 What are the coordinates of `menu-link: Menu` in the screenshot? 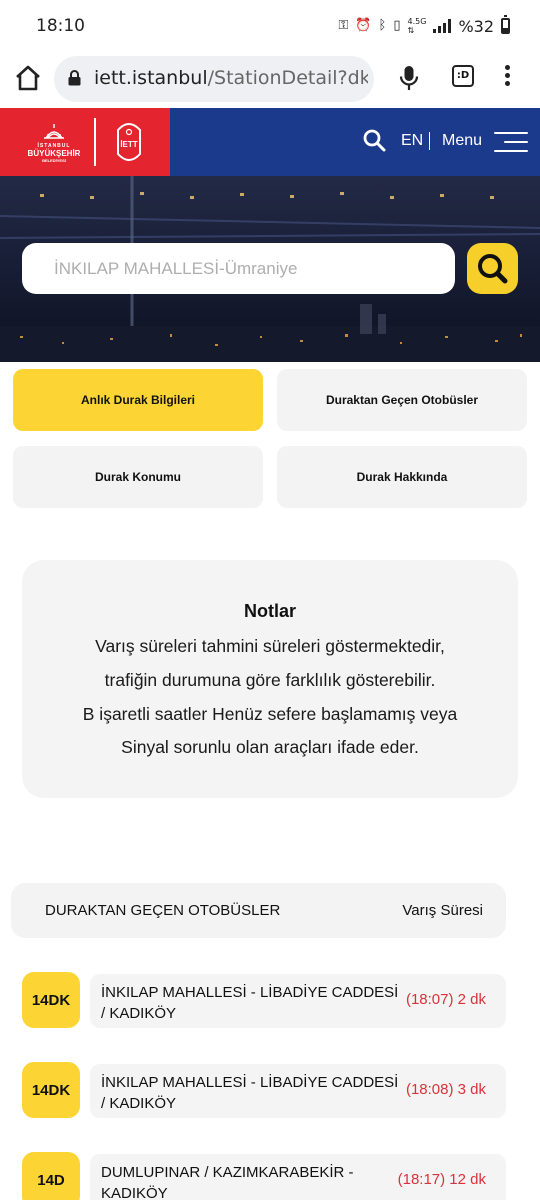 It's located at (462, 141).